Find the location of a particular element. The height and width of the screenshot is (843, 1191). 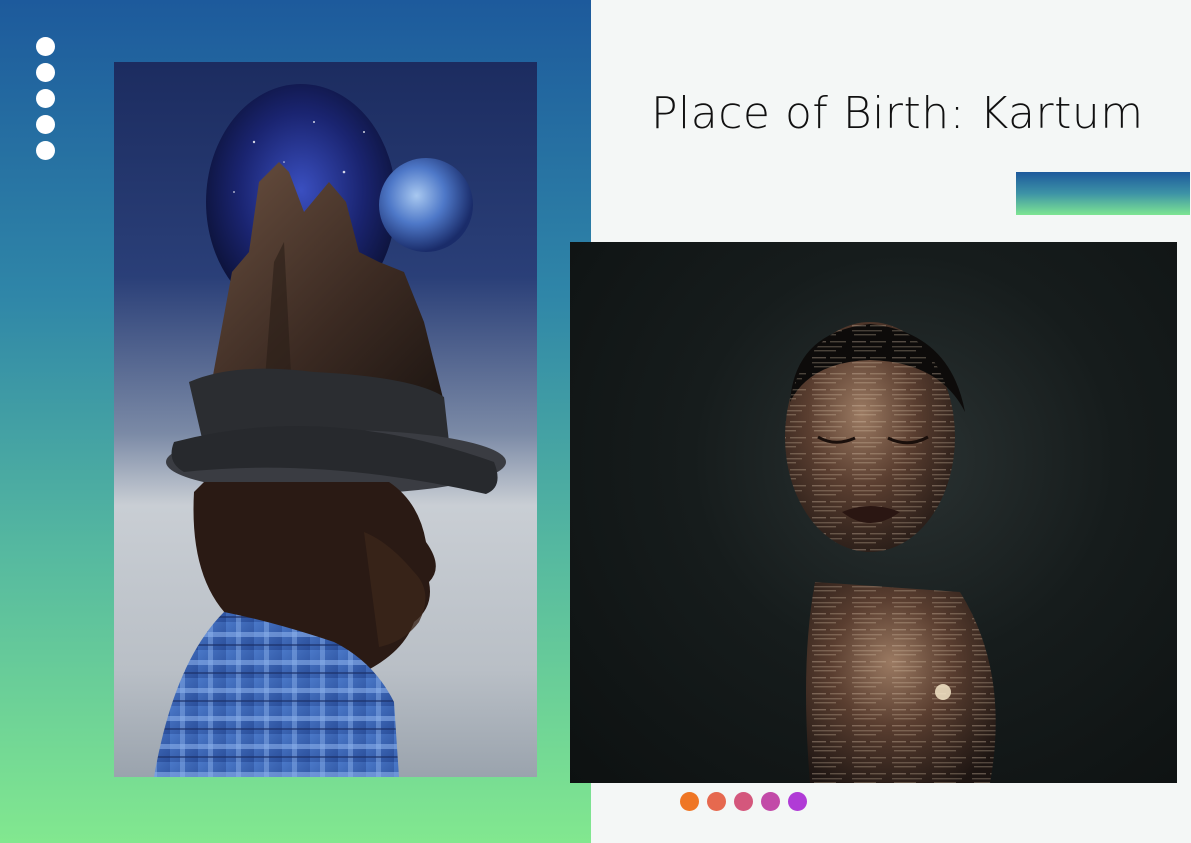

magenta-dot is located at coordinates (770, 801).